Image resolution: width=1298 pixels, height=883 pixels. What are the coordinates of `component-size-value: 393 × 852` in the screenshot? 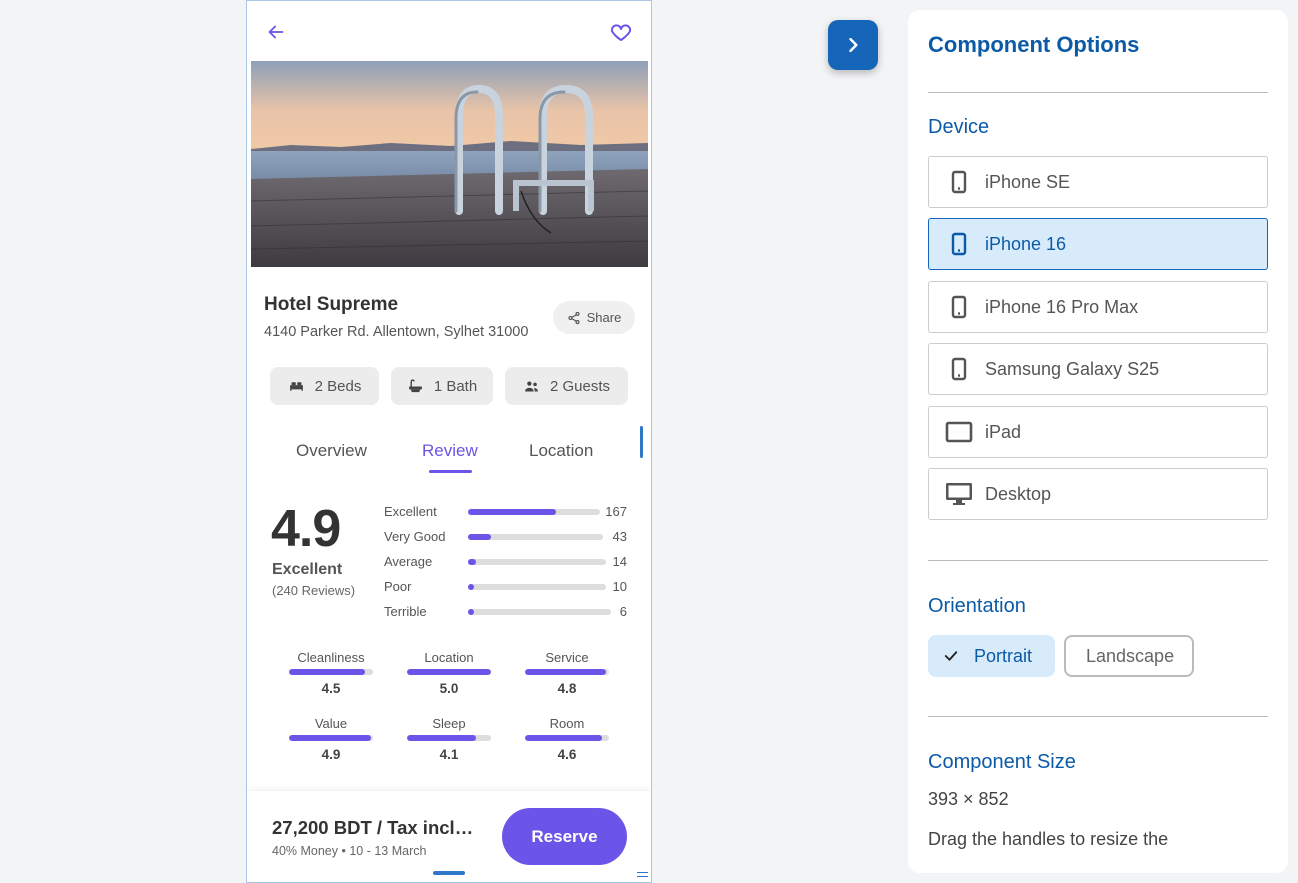 It's located at (968, 799).